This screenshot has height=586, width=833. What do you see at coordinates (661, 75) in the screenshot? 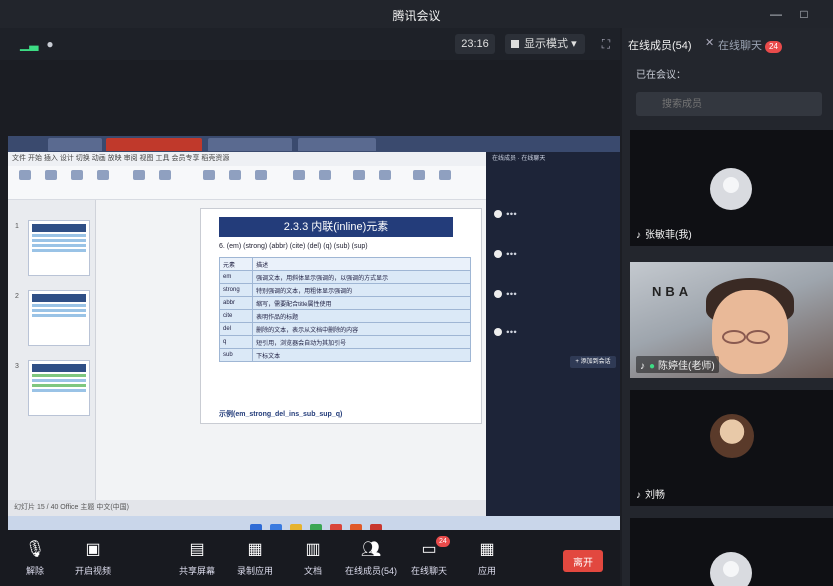
I see `in-meeting-heading: 已在会议：` at bounding box center [661, 75].